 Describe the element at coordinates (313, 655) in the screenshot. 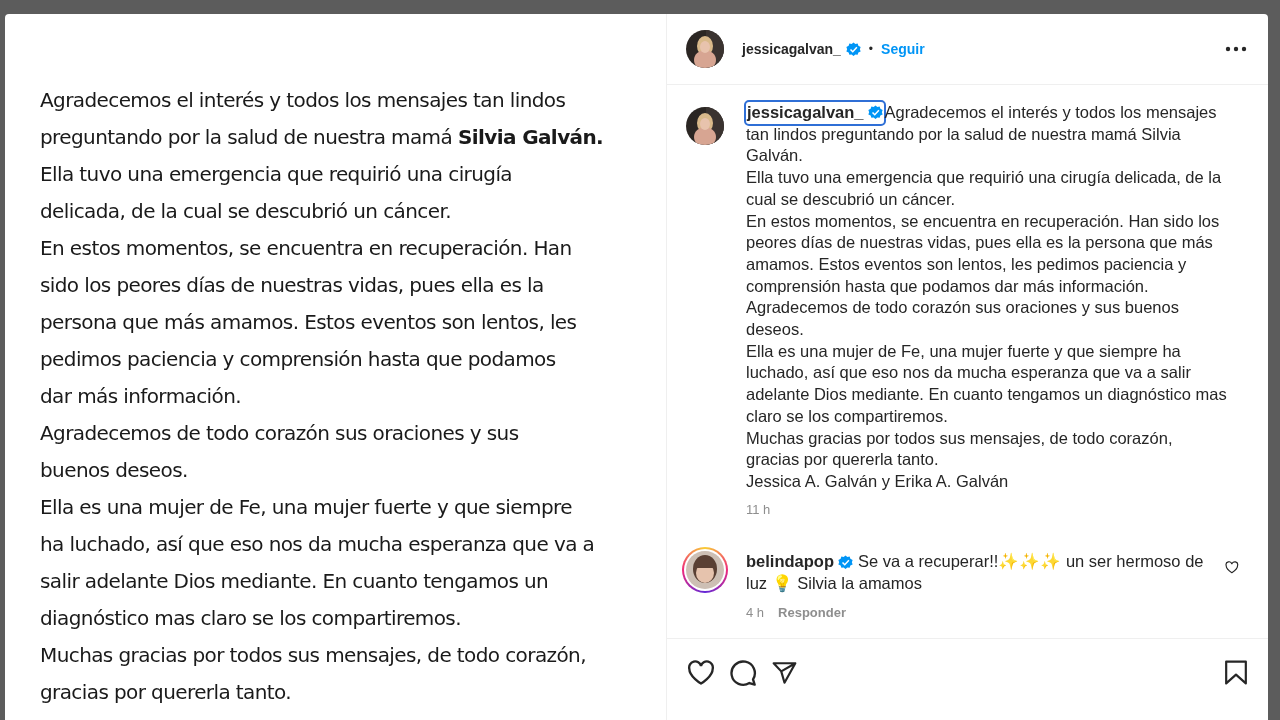

I see `image-text-line: Muchas gracias por todos sus mensajes, de todo corazón,` at that location.